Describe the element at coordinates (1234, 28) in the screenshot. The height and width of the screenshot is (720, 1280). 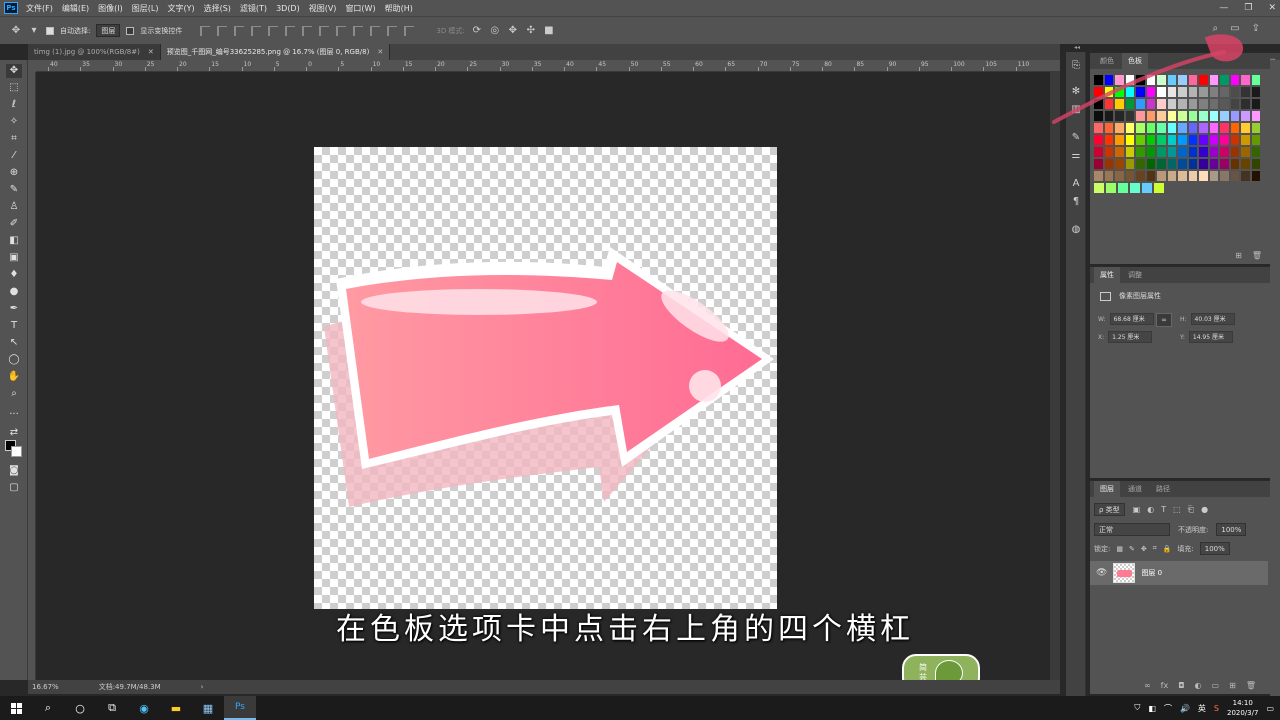
I see `workspace-icon: ▭` at that location.